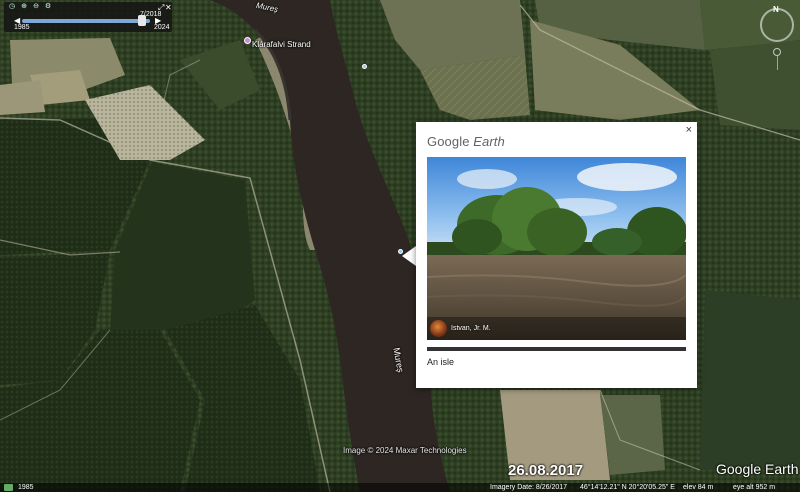 The image size is (800, 492). I want to click on author-name: Istvan, Jr. M., so click(471, 328).